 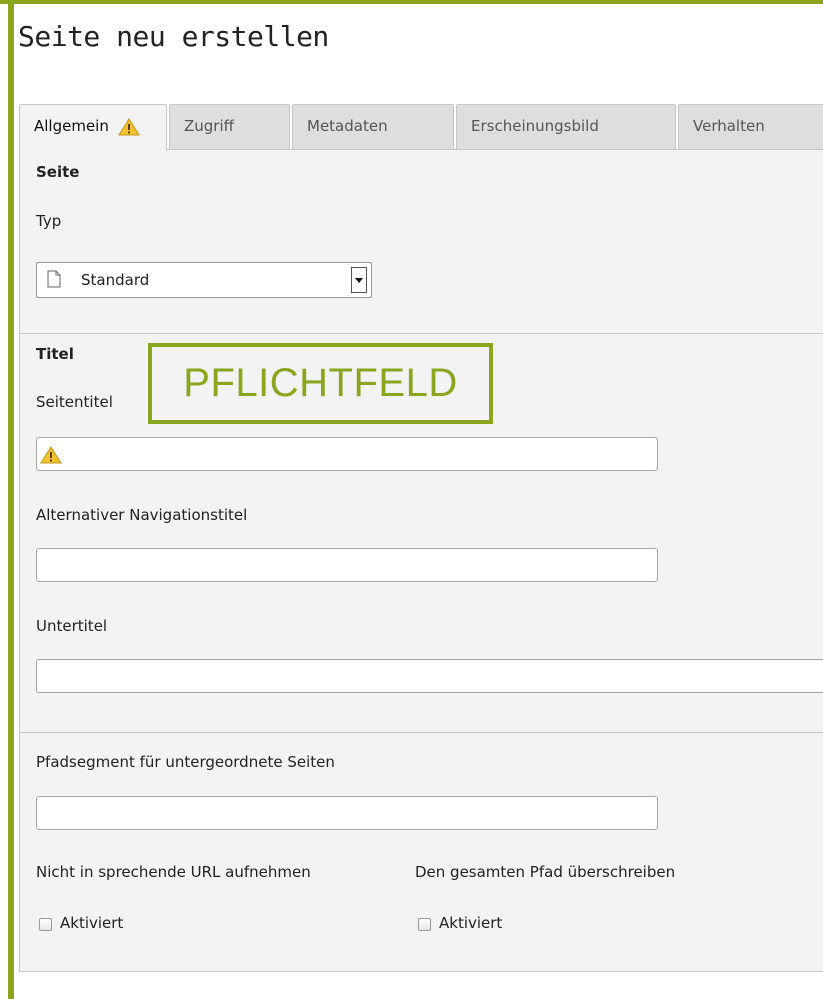 I want to click on tab-label: Allgemein, so click(x=71, y=126).